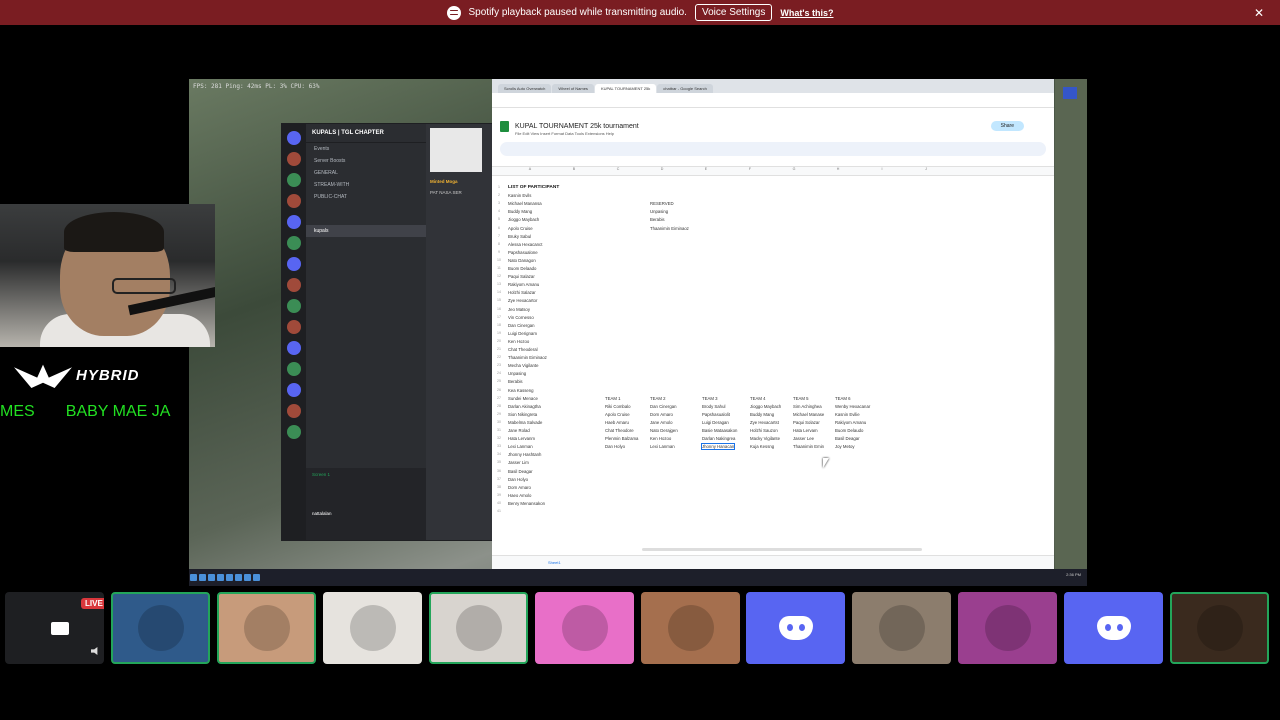 This screenshot has width=1280, height=720. Describe the element at coordinates (499, 373) in the screenshot. I see `row-number: 24` at that location.